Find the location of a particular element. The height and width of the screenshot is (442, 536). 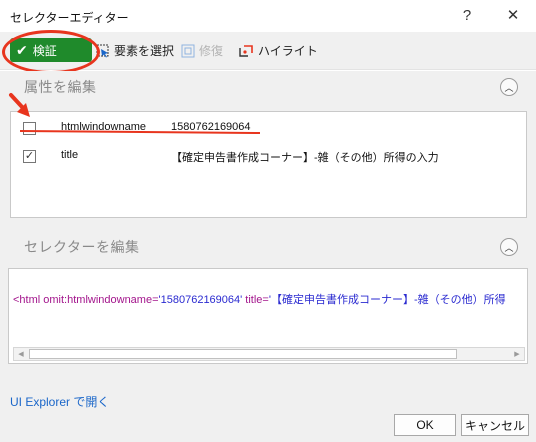

attribute-value: 【確定申告書作成コーナー】-雑（その他）所得の入力 is located at coordinates (305, 157).